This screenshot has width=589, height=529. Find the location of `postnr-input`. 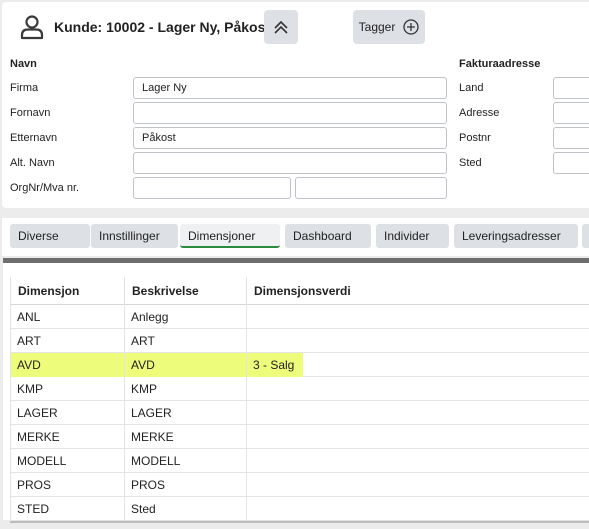

postnr-input is located at coordinates (571, 138).